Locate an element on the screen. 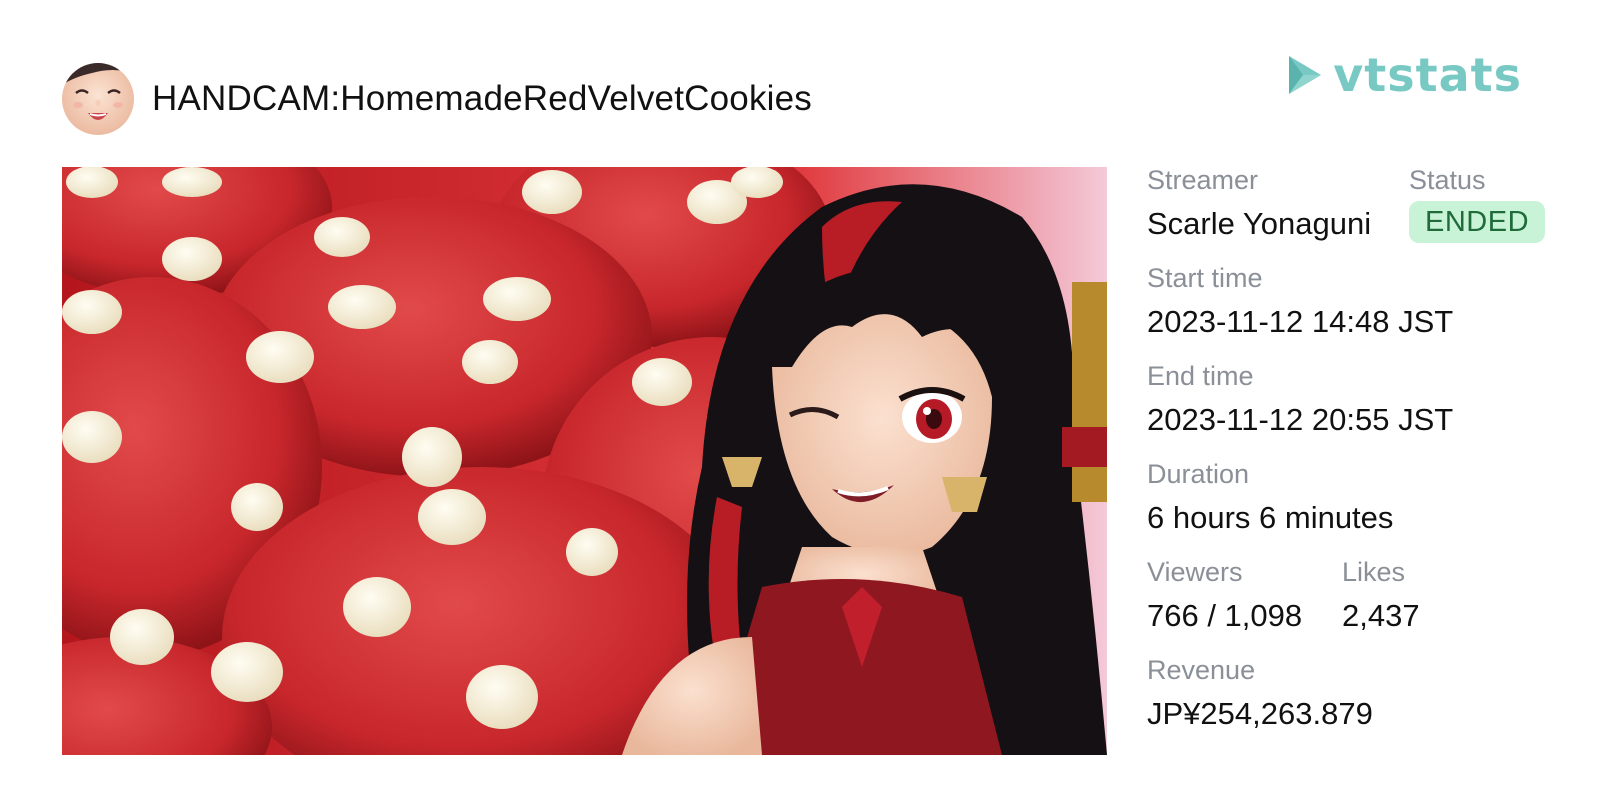 The height and width of the screenshot is (800, 1600). likes-field: Likes 2,437 is located at coordinates (1381, 596).